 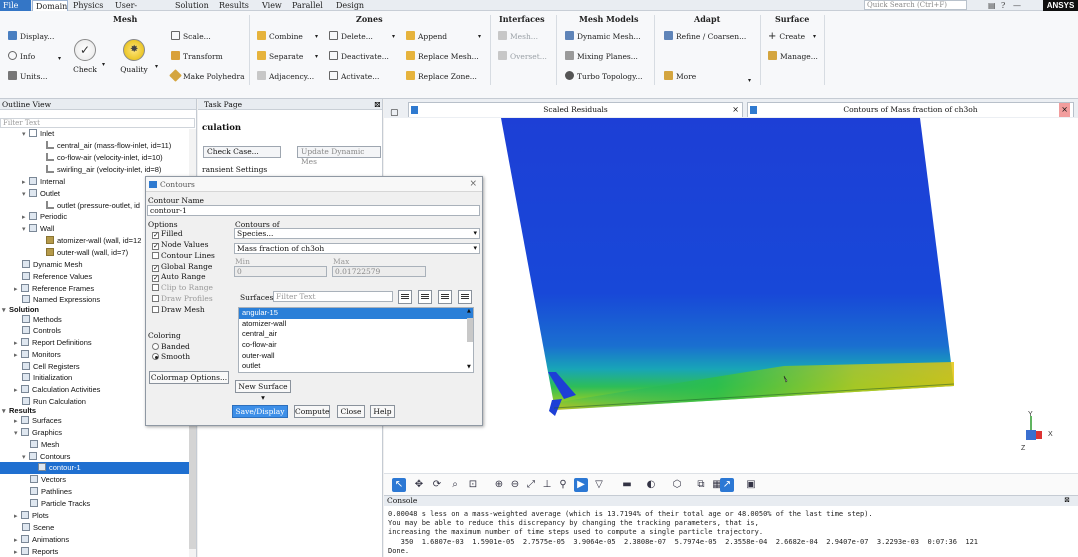 I want to click on surface-list-item: angular-15, so click(x=356, y=313).